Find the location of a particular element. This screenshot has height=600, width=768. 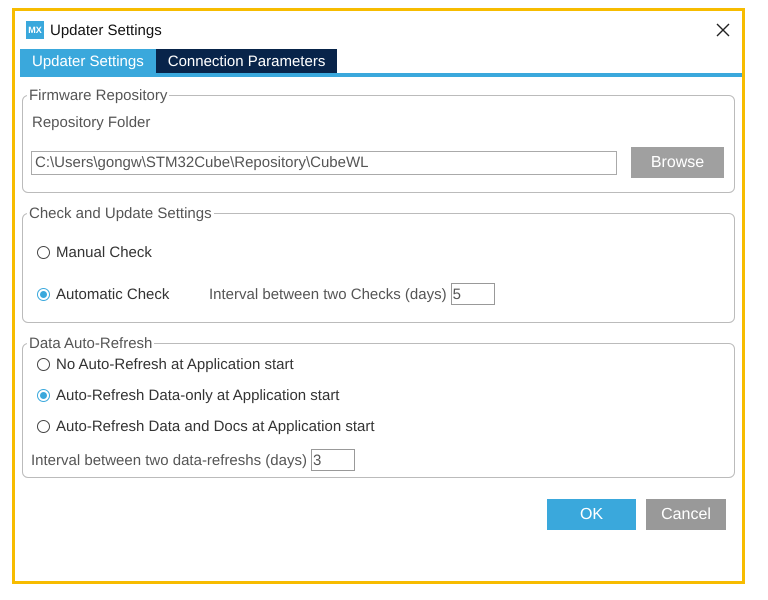

tab: Connection Parameters is located at coordinates (247, 61).